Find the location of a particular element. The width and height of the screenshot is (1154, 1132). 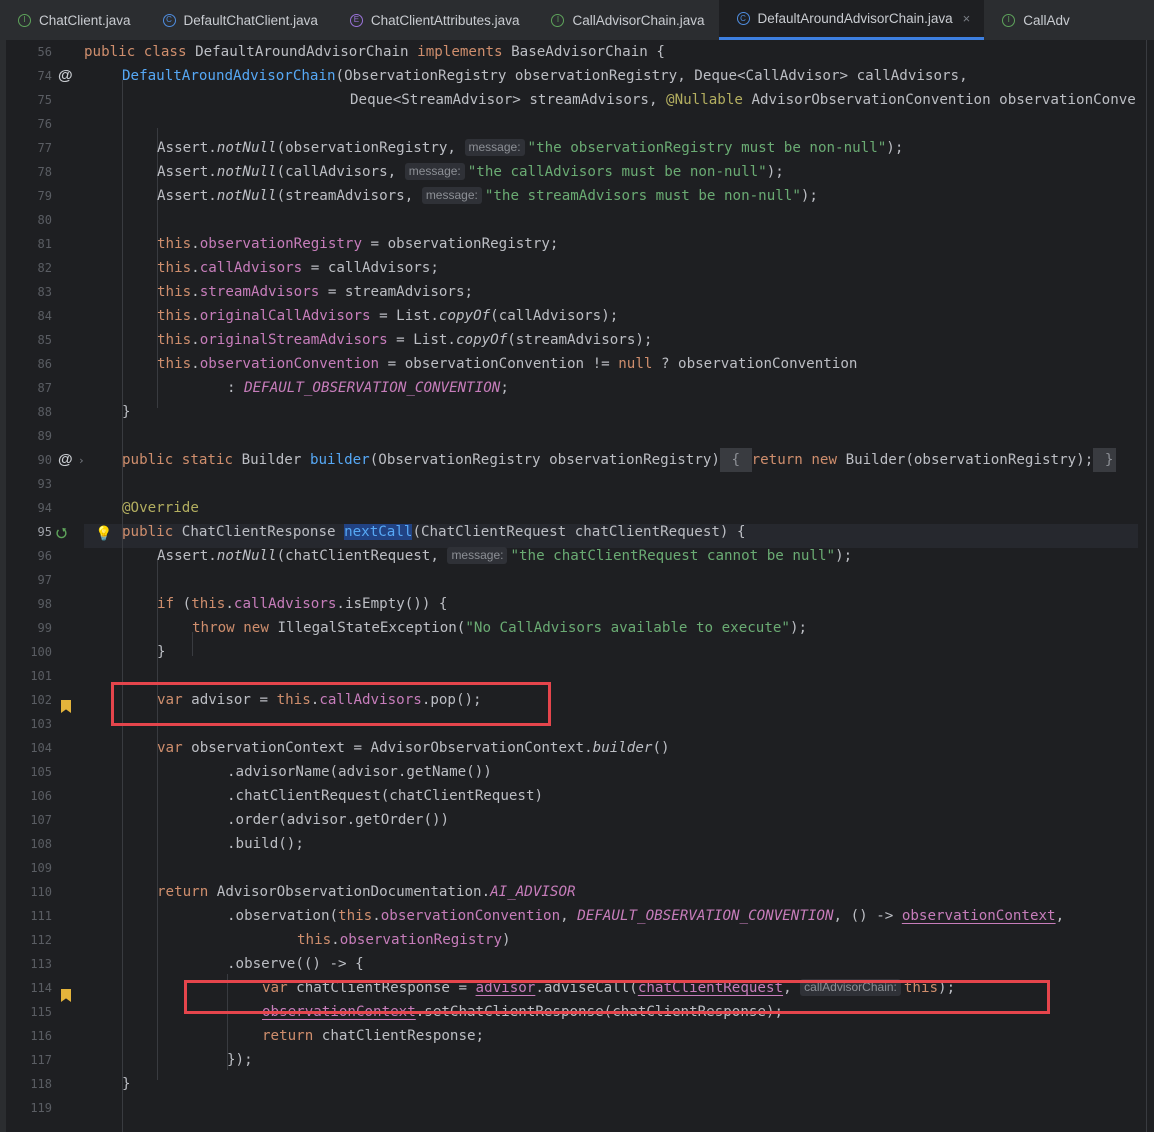

line-number: 111 is located at coordinates (41, 916).